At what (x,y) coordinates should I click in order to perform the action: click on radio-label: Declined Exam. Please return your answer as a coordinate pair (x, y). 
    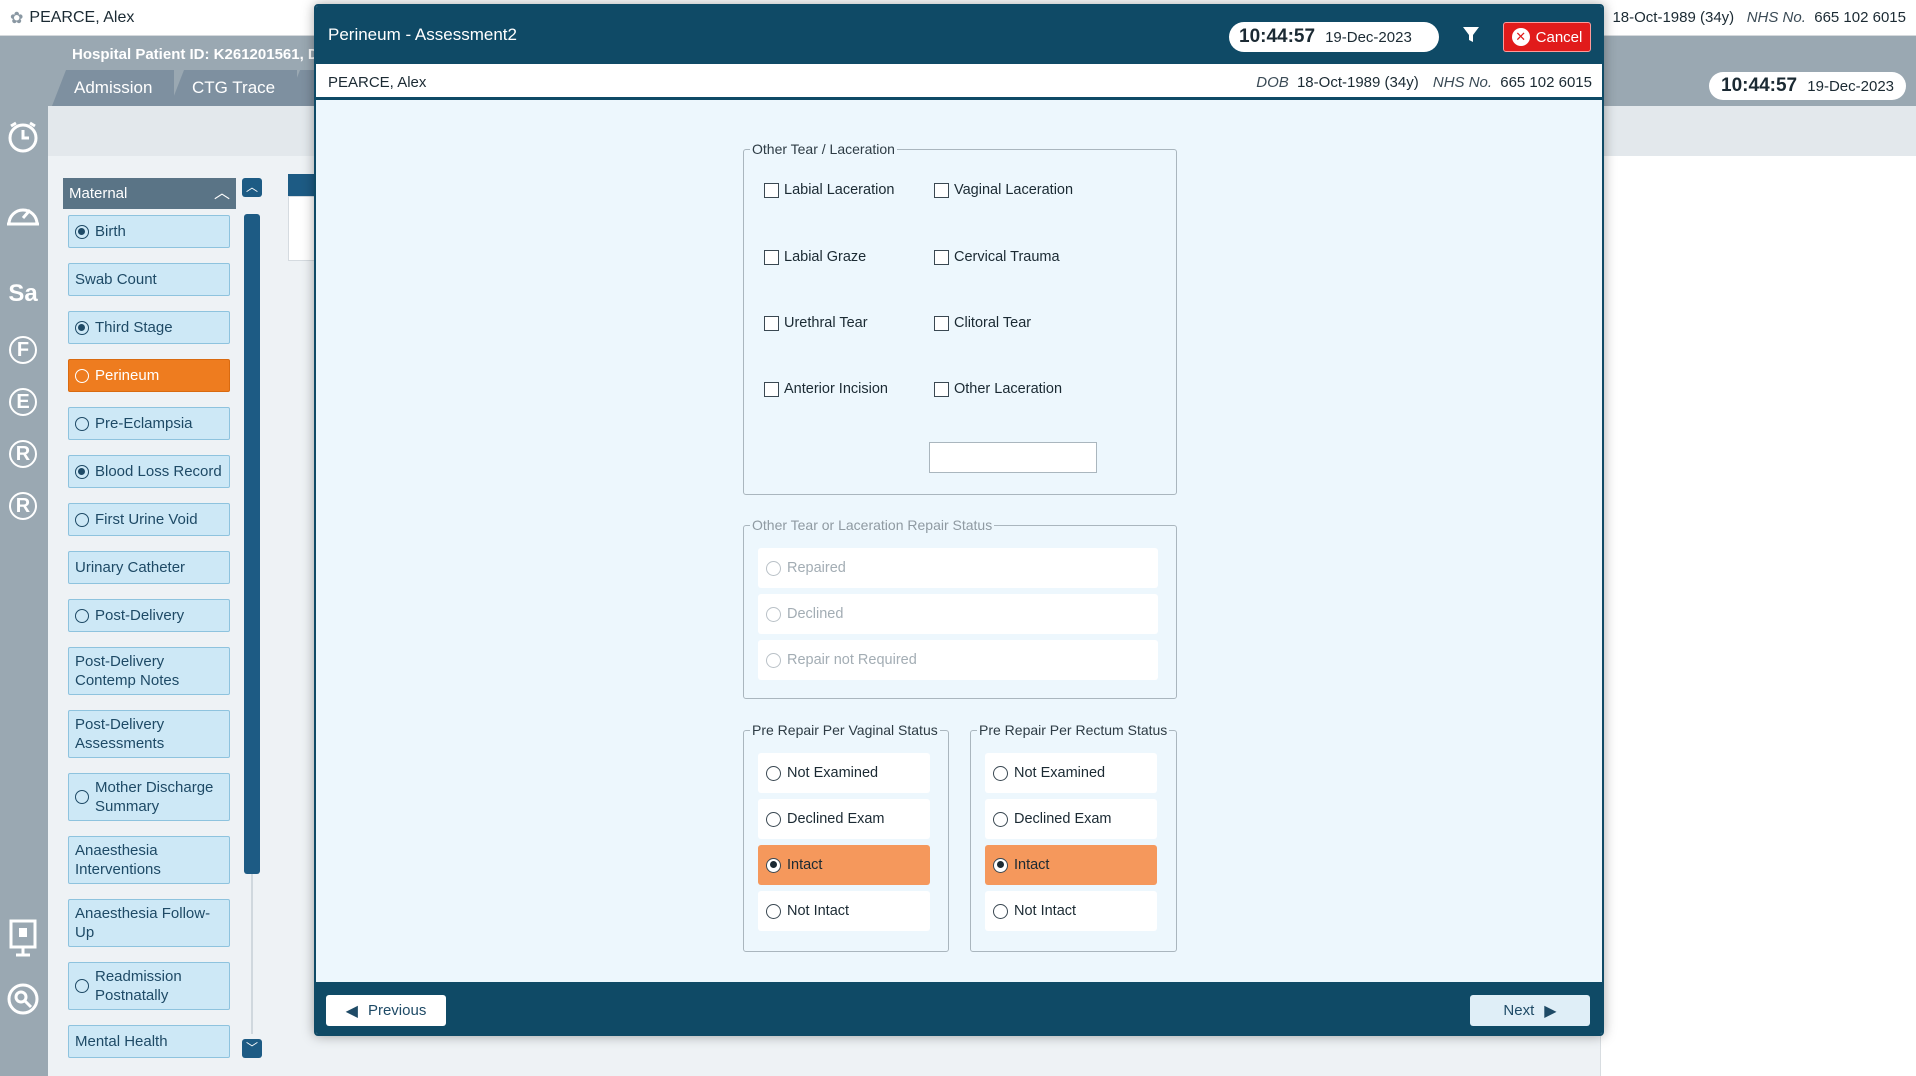
    Looking at the image, I should click on (1063, 819).